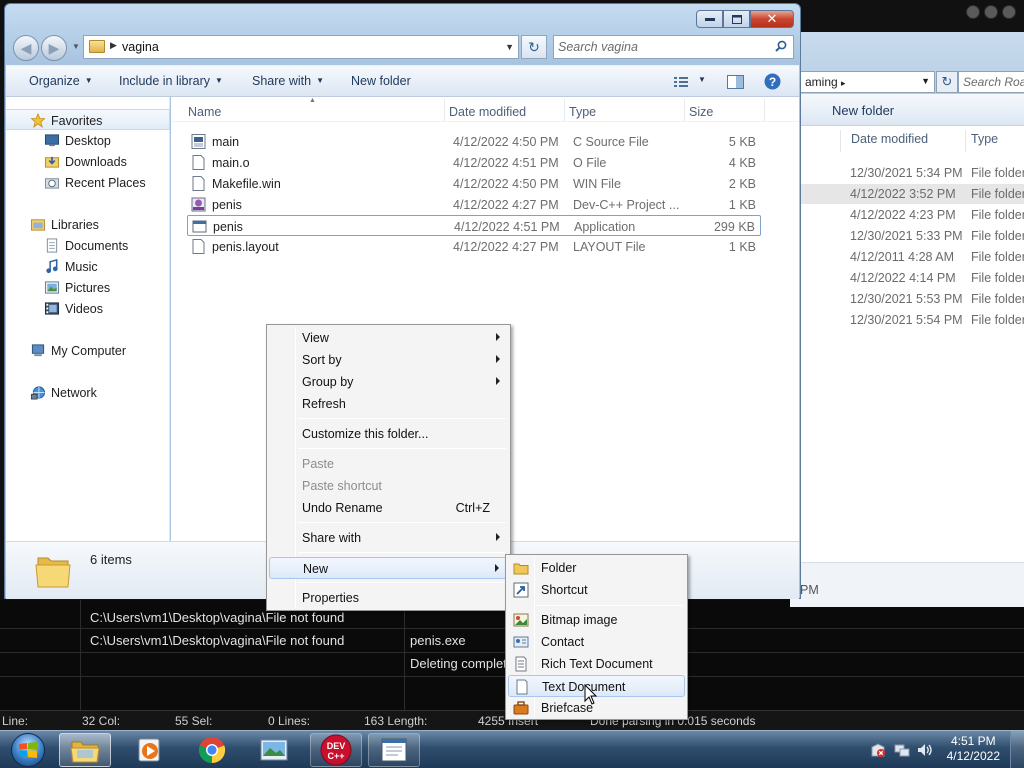 The image size is (1024, 768). What do you see at coordinates (88, 119) in the screenshot?
I see `nav-favorites: Favorites` at bounding box center [88, 119].